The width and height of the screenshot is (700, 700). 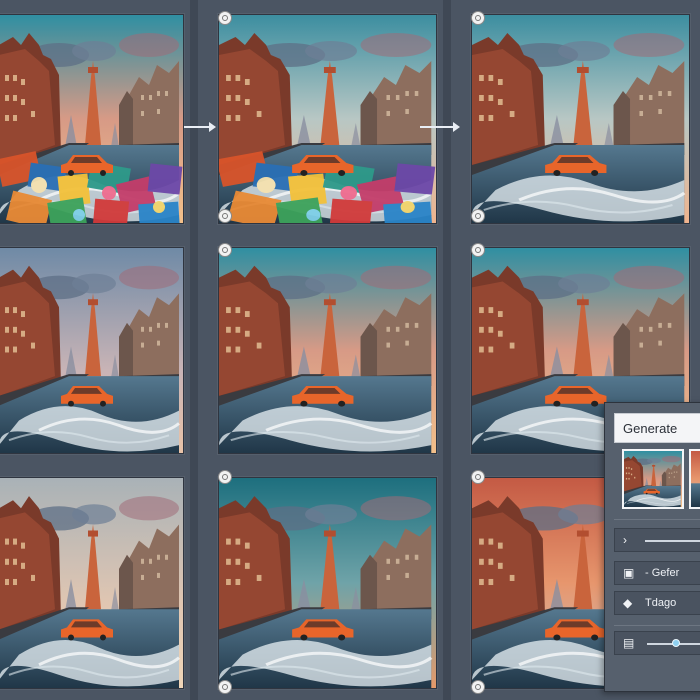 I want to click on panel-title: Generate, so click(x=650, y=428).